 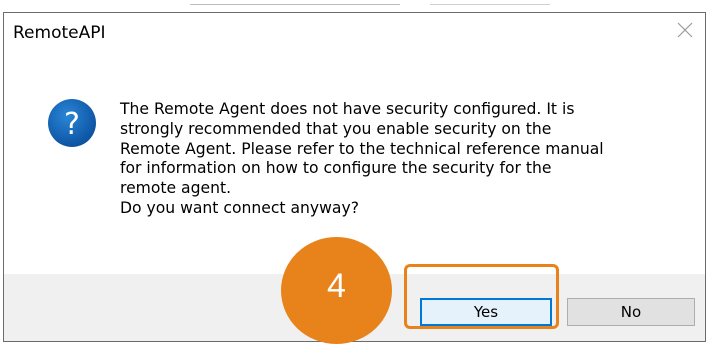 I want to click on step-number-badge: 4, so click(x=336, y=290).